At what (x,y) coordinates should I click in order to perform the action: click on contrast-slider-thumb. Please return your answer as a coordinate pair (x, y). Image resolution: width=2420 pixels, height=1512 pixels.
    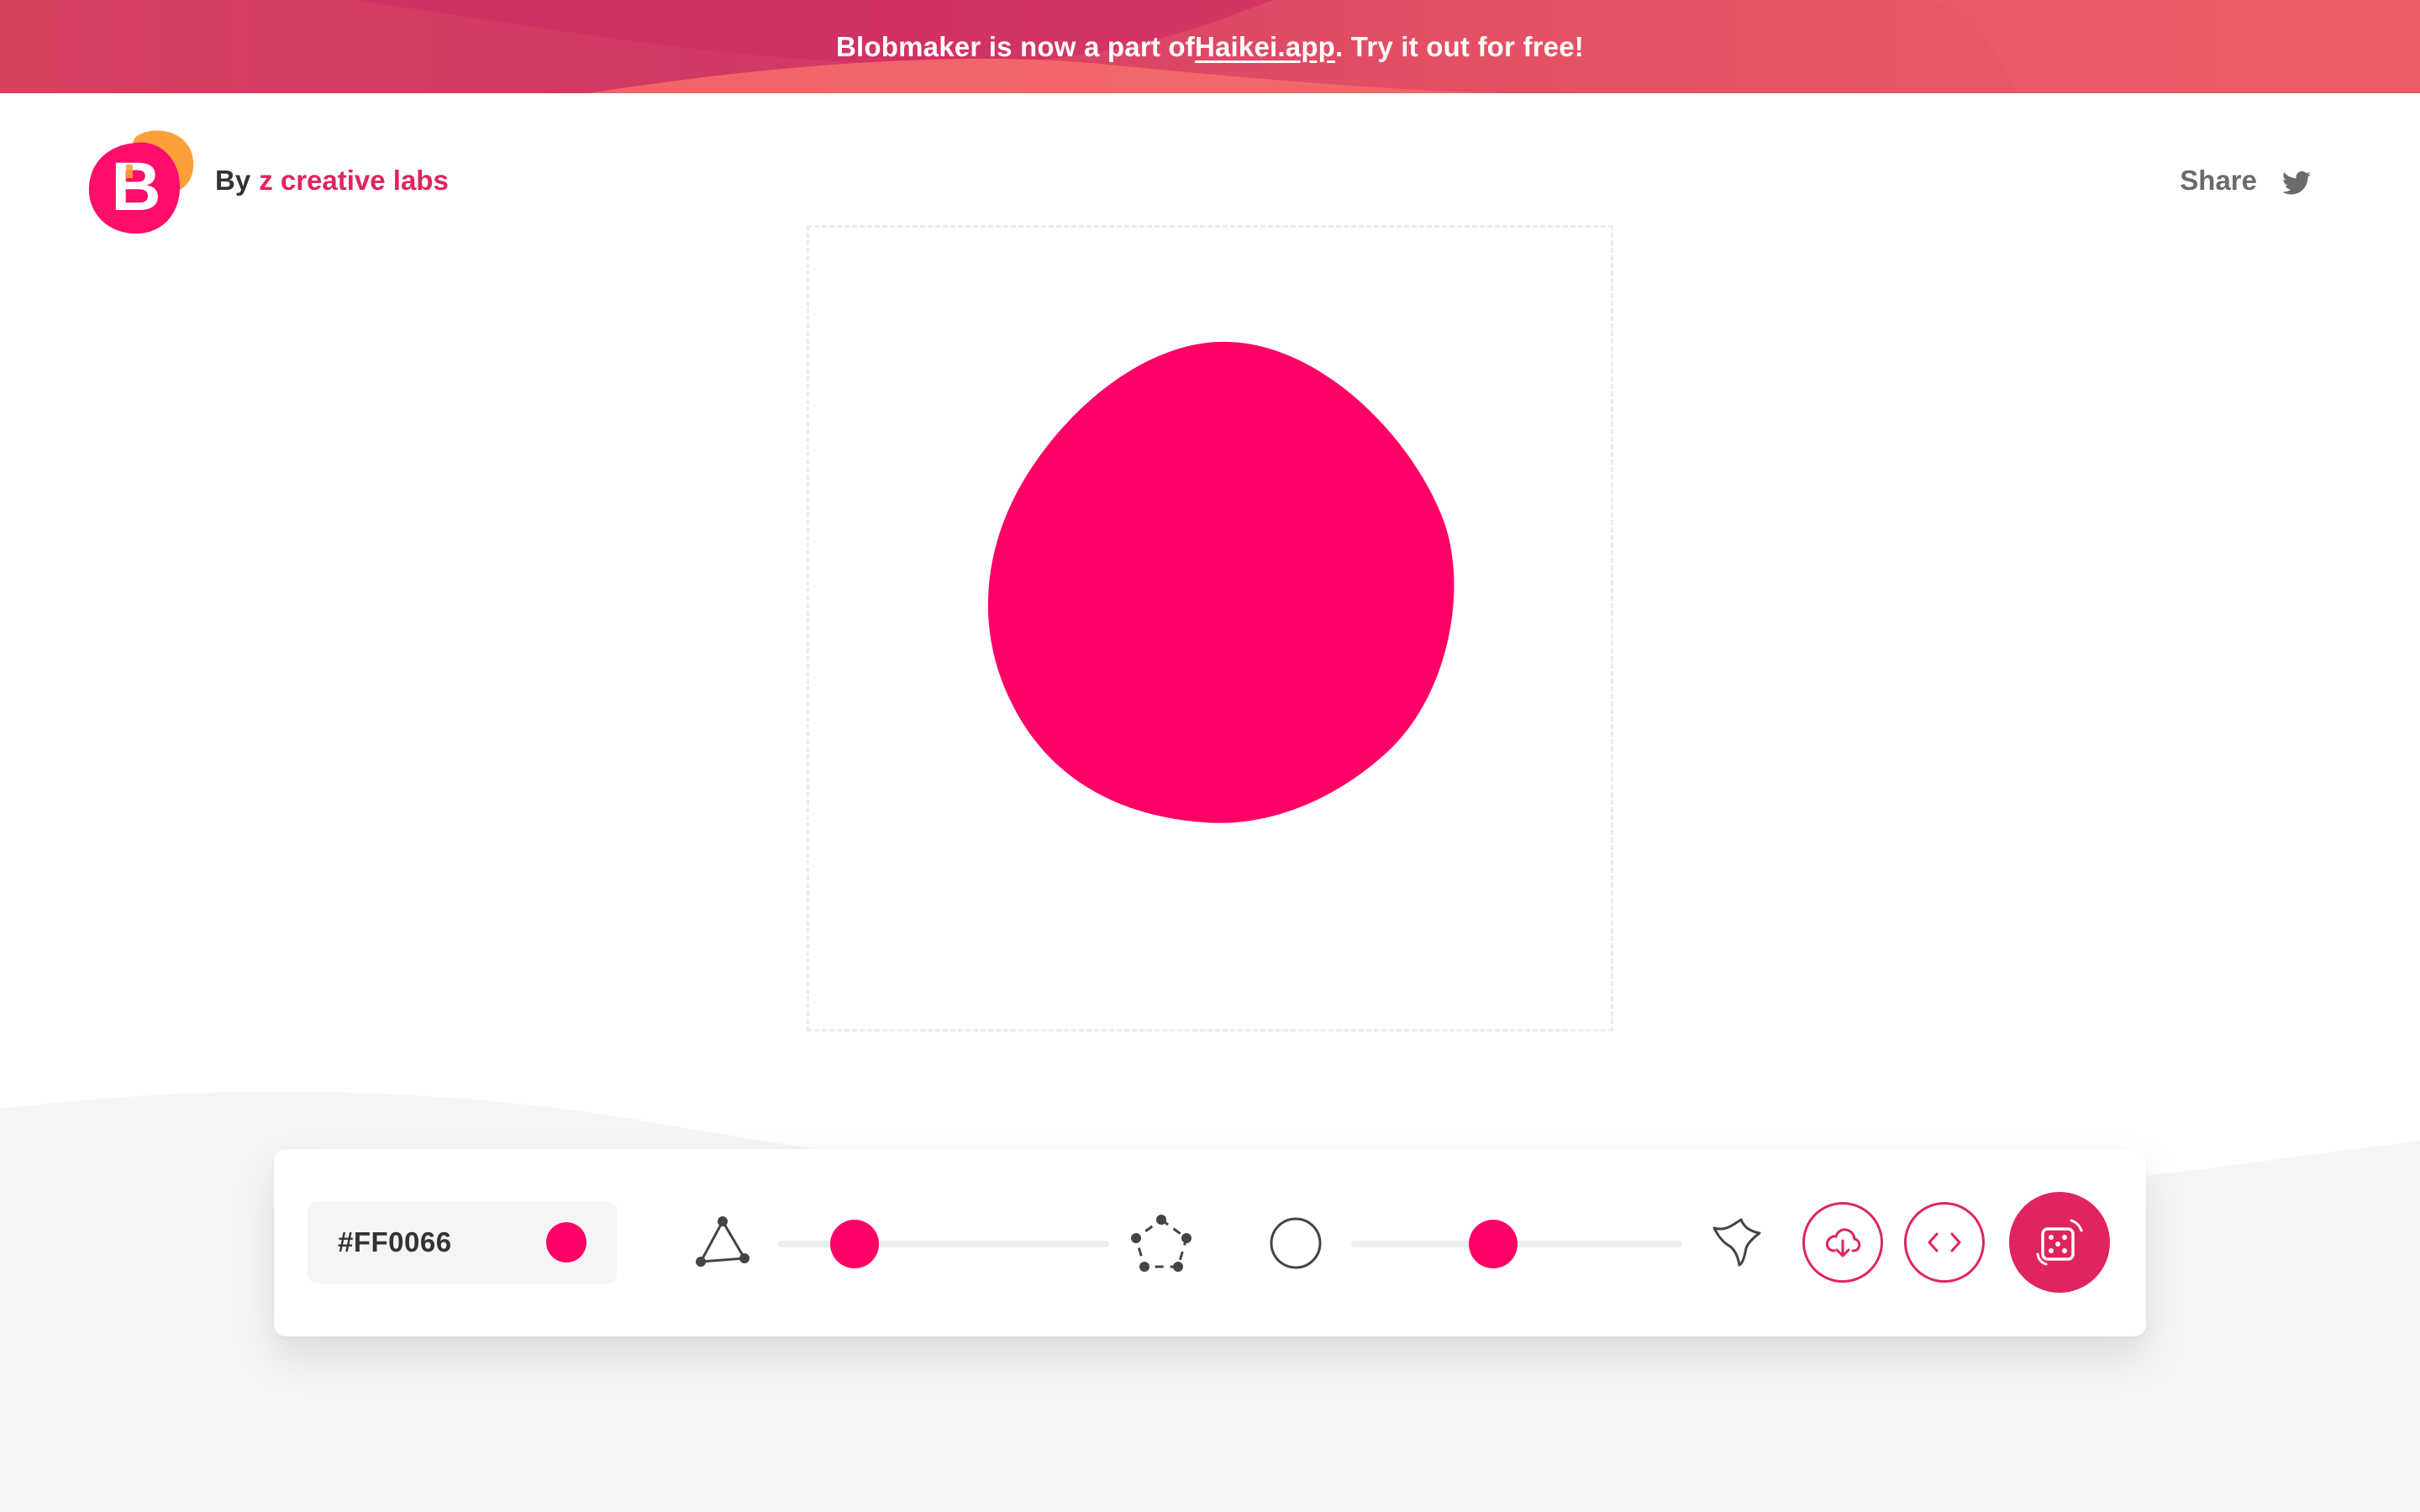
    Looking at the image, I should click on (1494, 1244).